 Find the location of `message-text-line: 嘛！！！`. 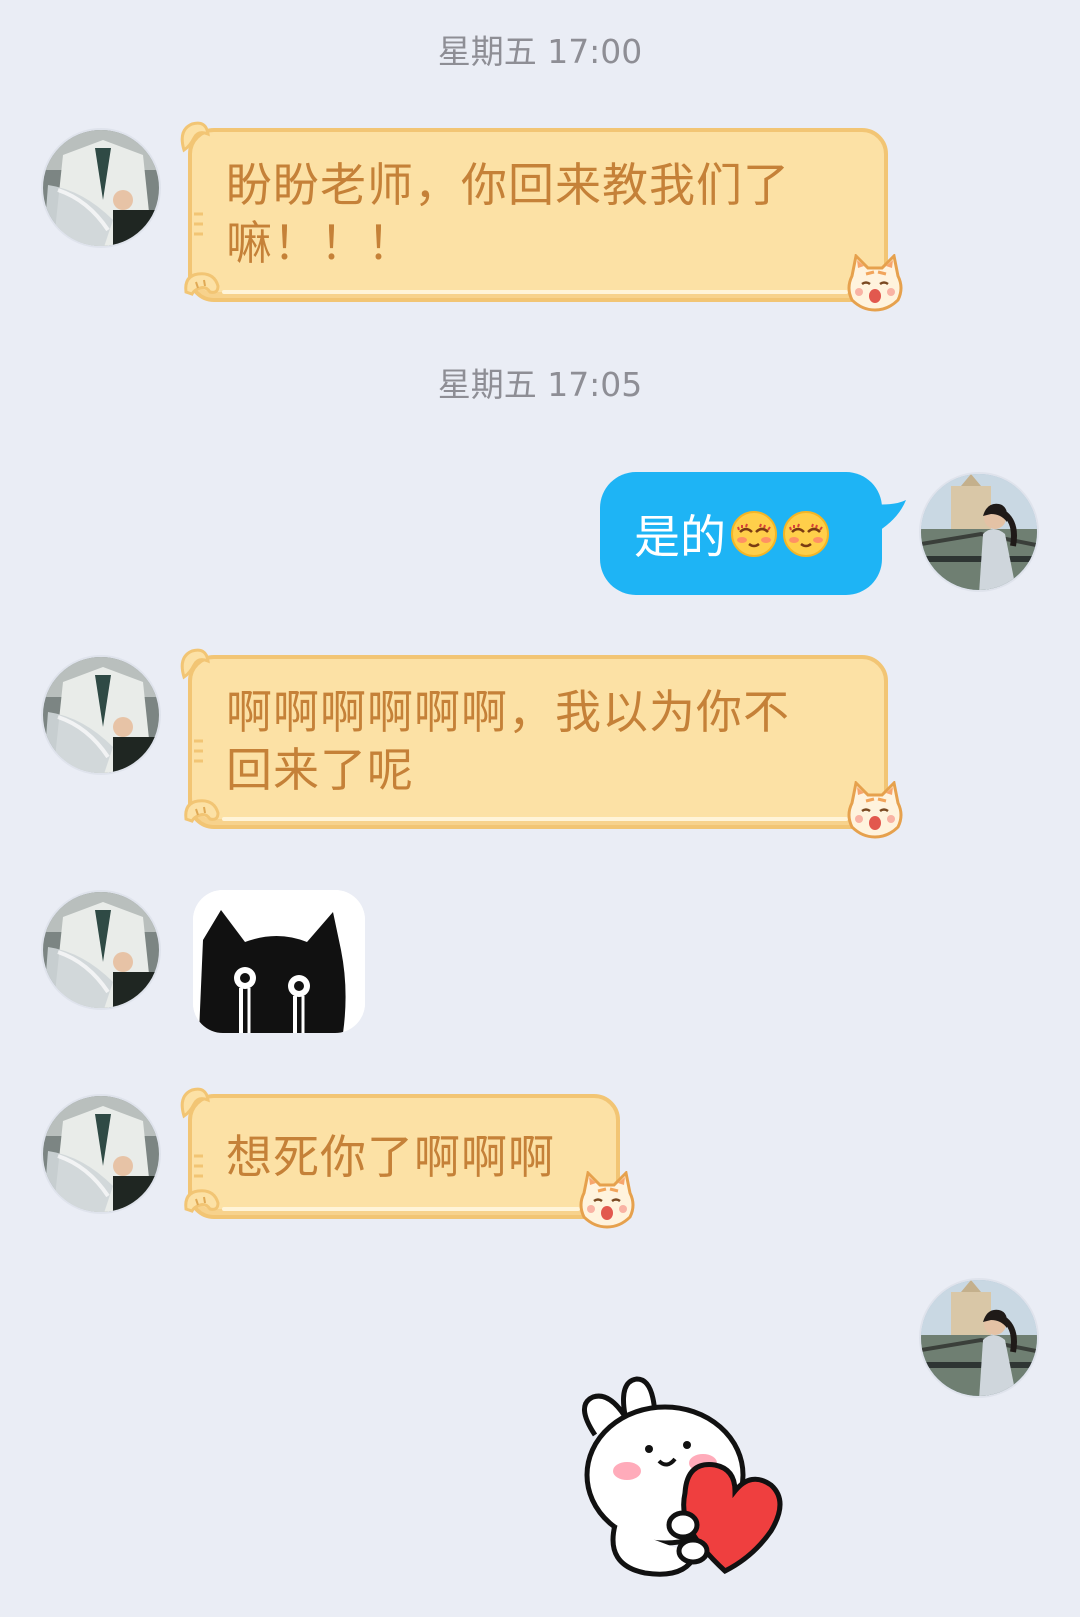

message-text-line: 嘛！！！ is located at coordinates (320, 243).